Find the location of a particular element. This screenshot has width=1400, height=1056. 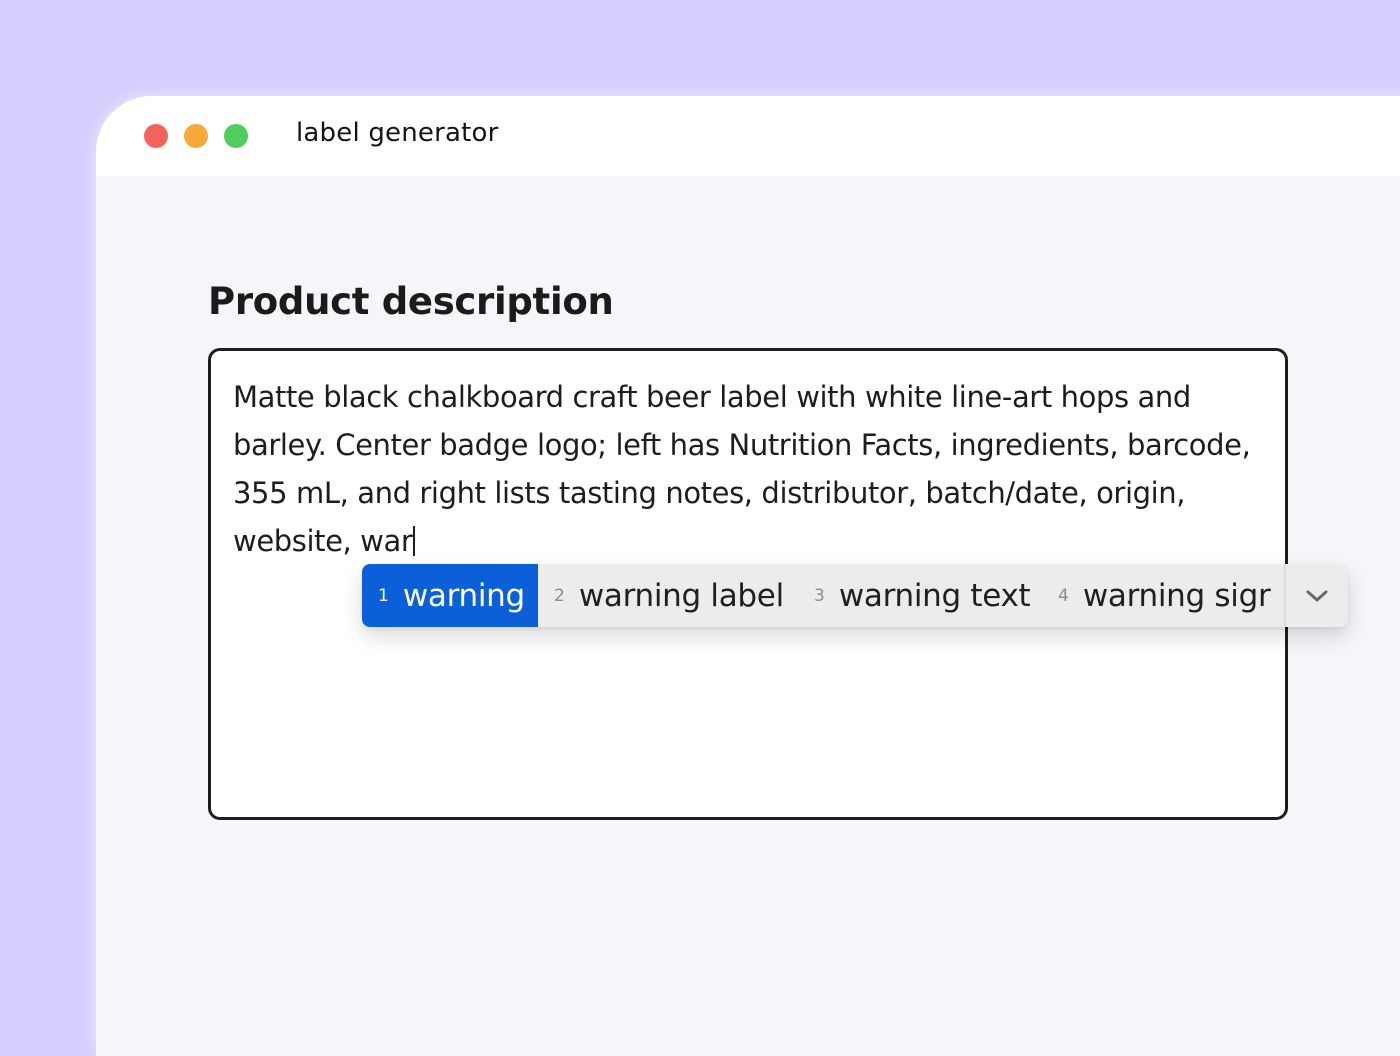

suggestion-item-1: 1 warning is located at coordinates (450, 595).